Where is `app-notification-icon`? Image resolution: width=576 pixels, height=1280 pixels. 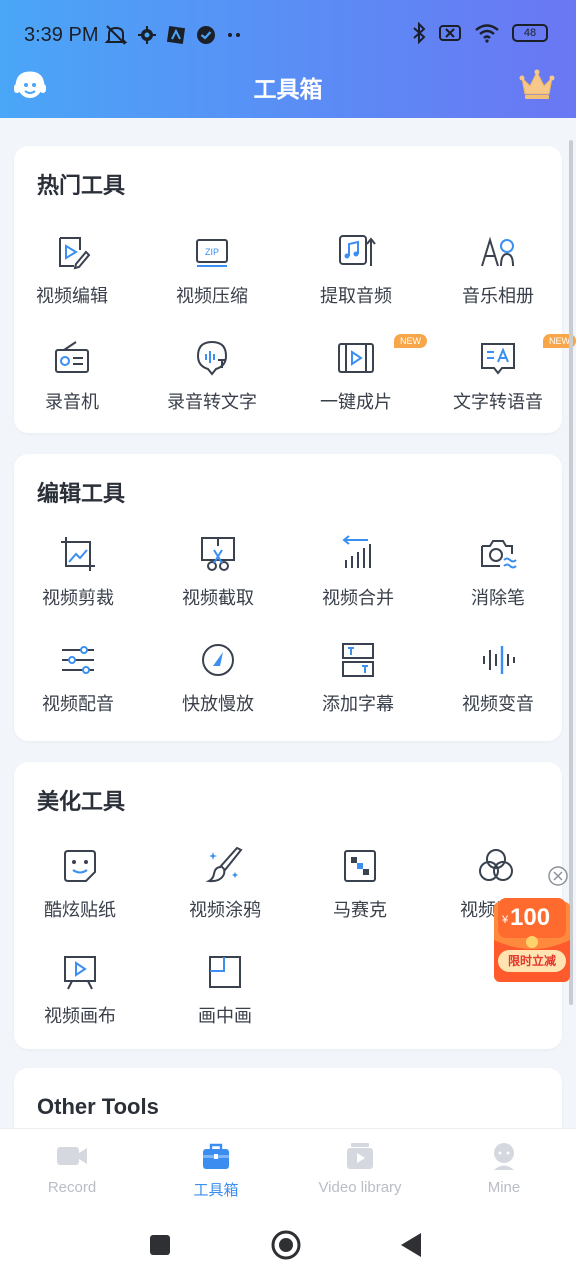
app-notification-icon is located at coordinates (176, 35).